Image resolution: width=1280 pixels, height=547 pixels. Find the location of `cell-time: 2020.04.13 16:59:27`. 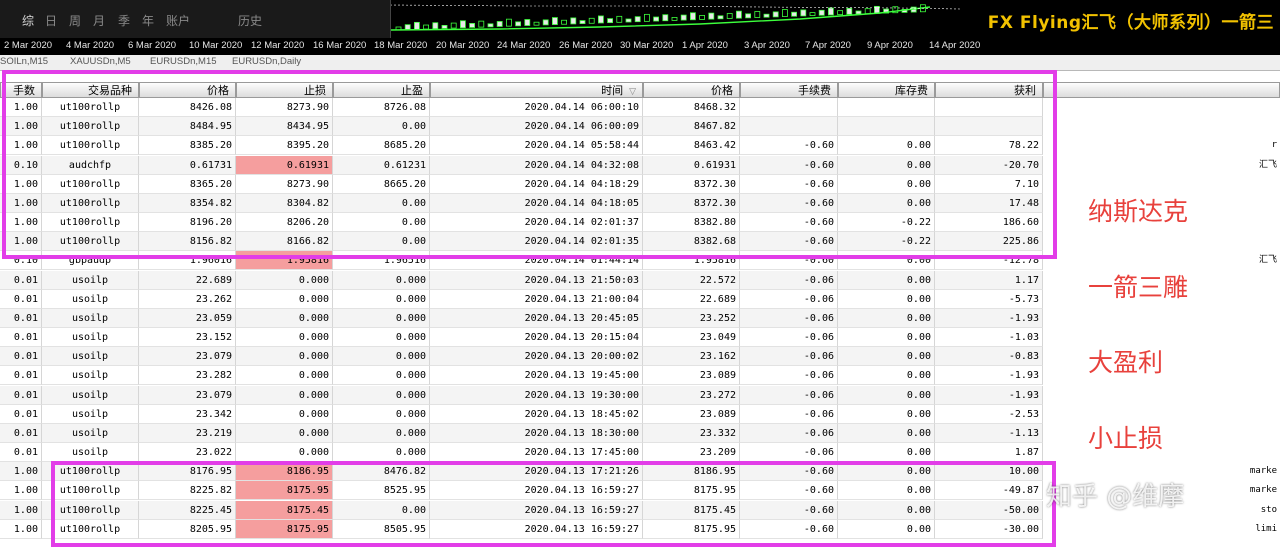

cell-time: 2020.04.13 16:59:27 is located at coordinates (536, 529).